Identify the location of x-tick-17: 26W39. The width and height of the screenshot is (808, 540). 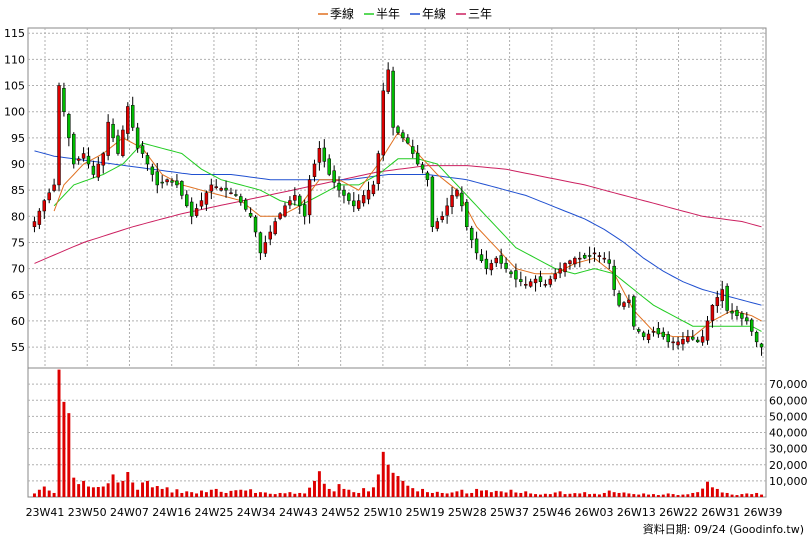
(763, 512).